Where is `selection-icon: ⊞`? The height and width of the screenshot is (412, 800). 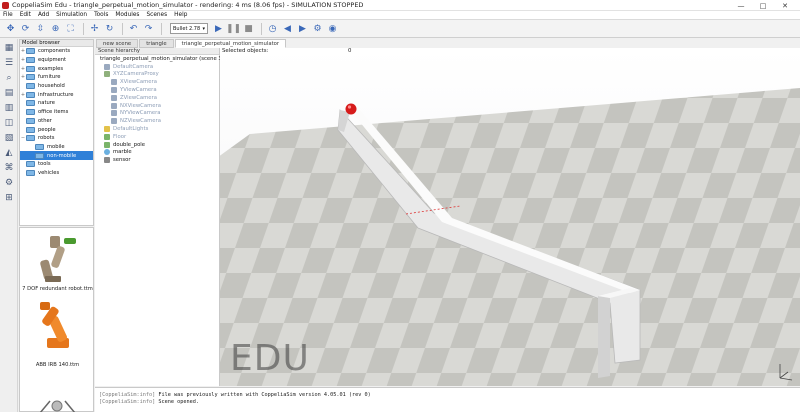 selection-icon: ⊞ is located at coordinates (9, 198).